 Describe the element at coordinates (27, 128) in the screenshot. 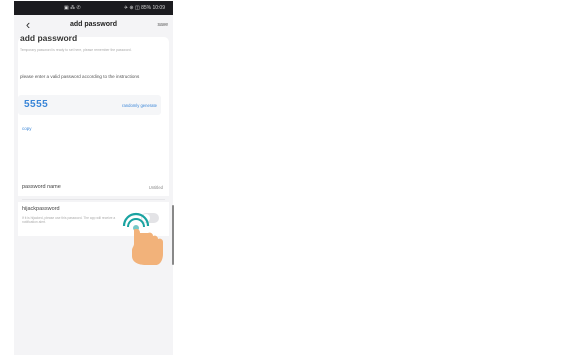

I see `copy-button: copy` at that location.